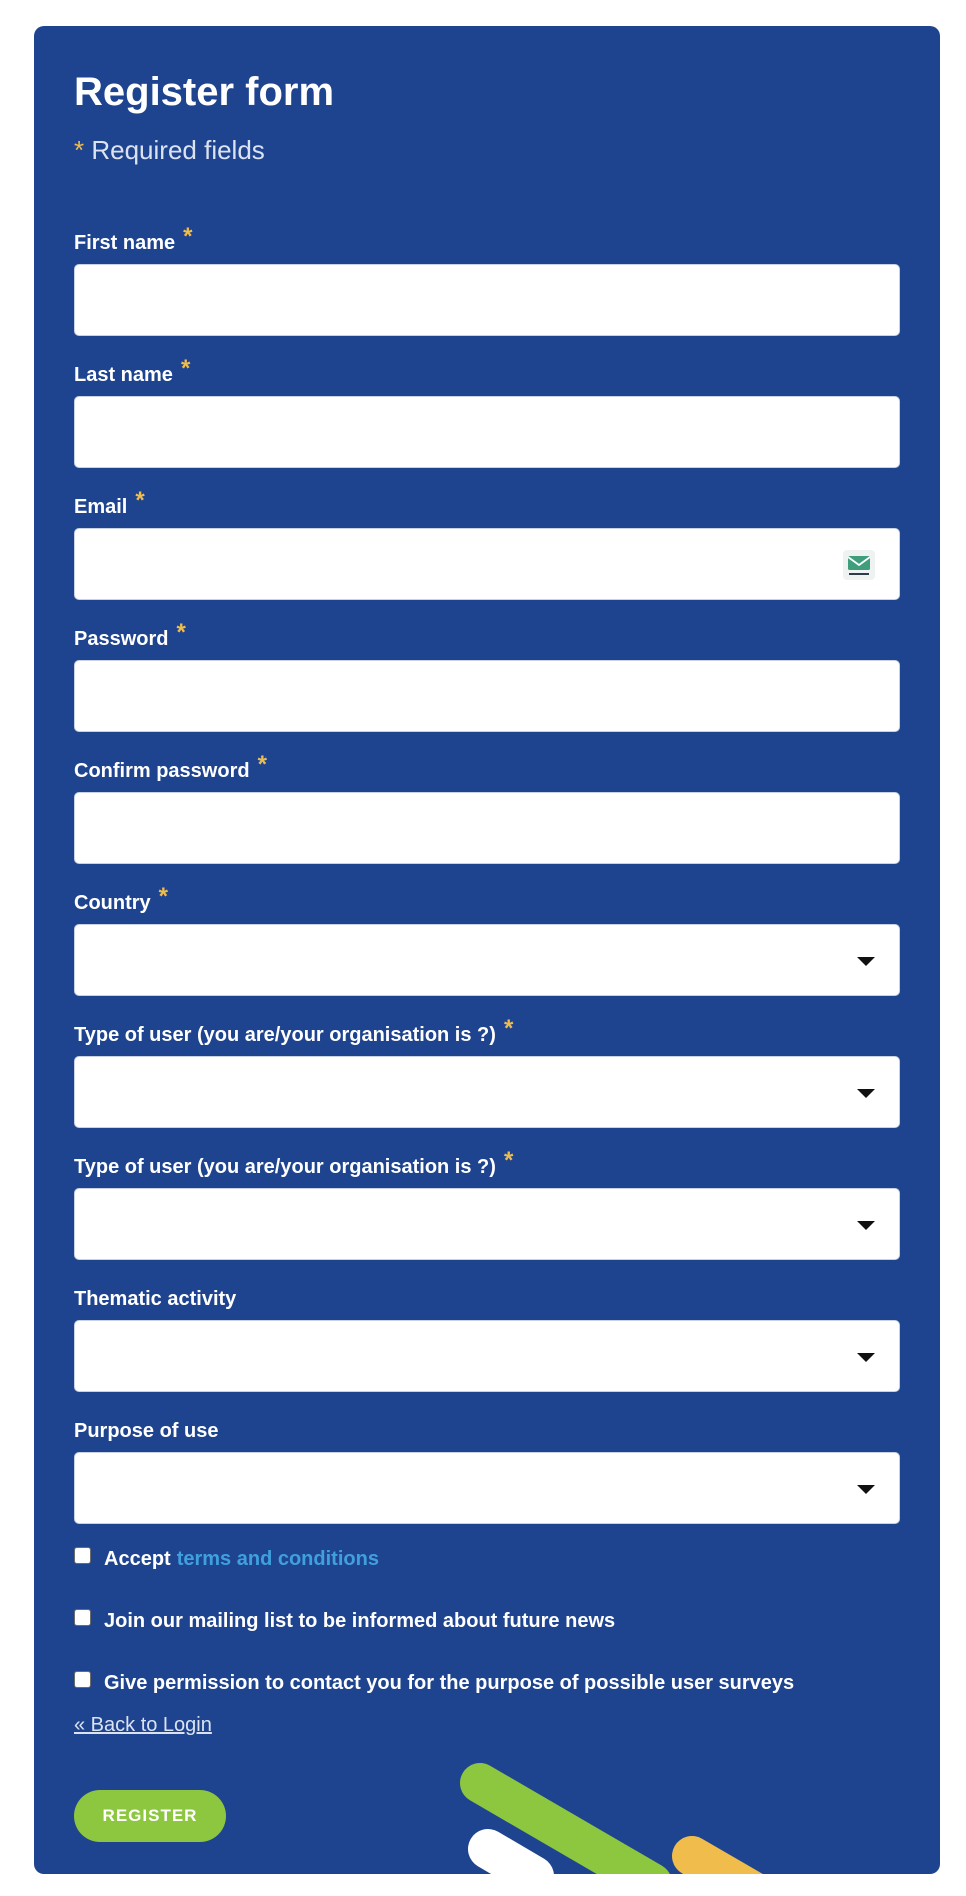 This screenshot has height=1896, width=966. Describe the element at coordinates (611, 1818) in the screenshot. I see `decorative-stripes` at that location.